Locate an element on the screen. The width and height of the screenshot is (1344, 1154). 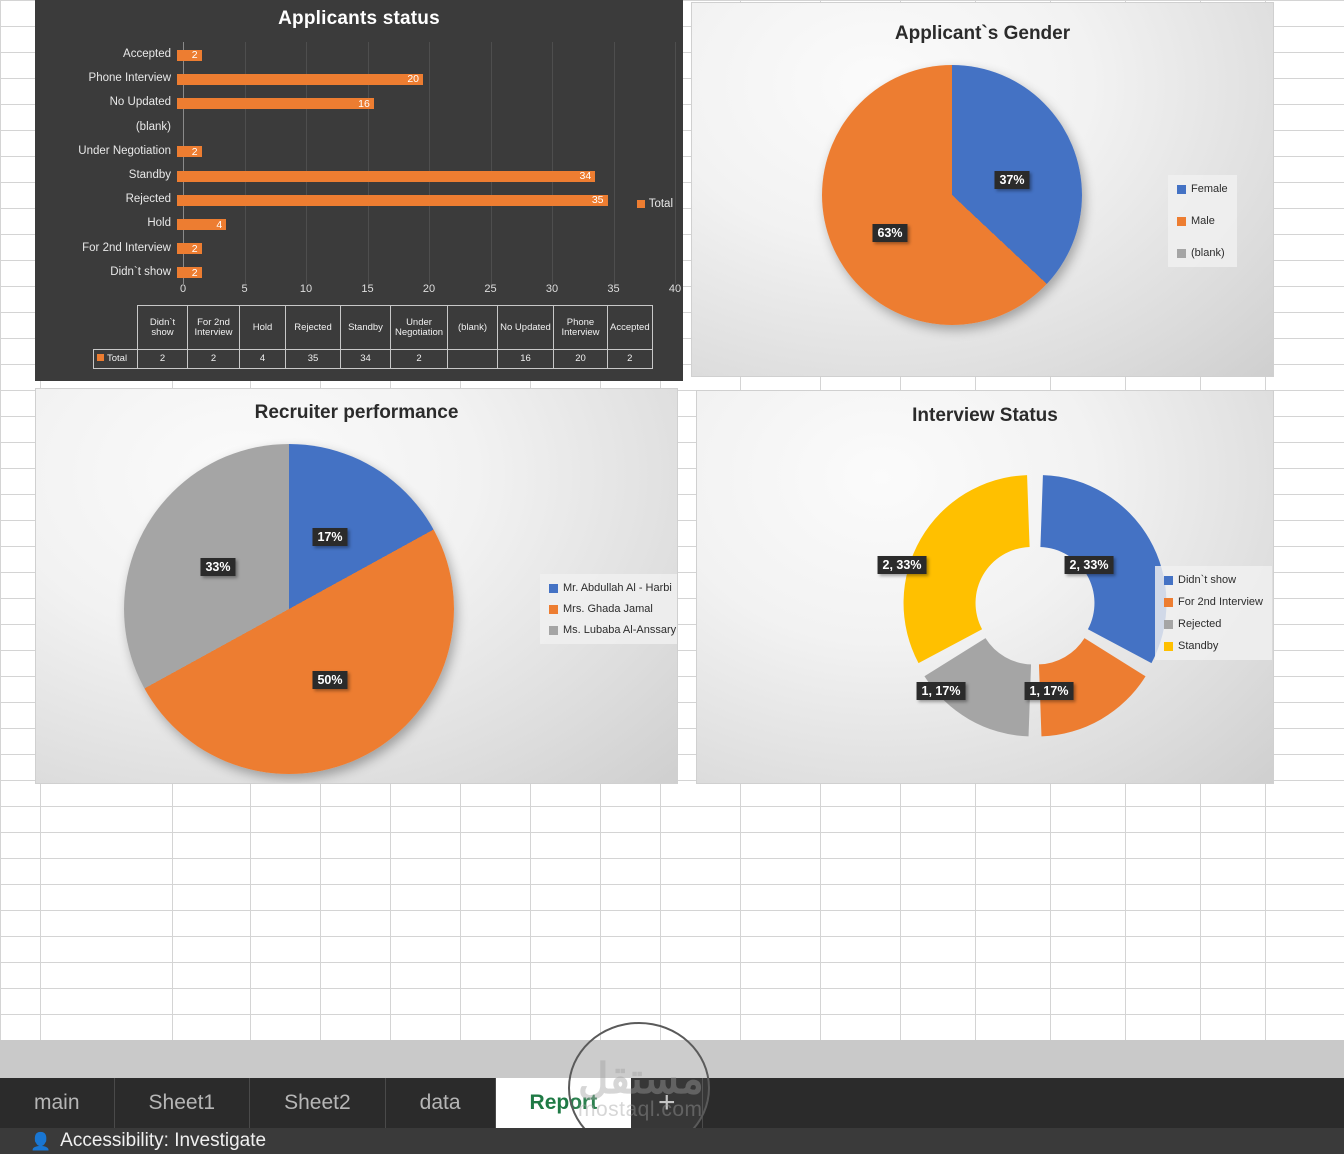
bar-chart-row: Accepted 2 is located at coordinates (345, 54).